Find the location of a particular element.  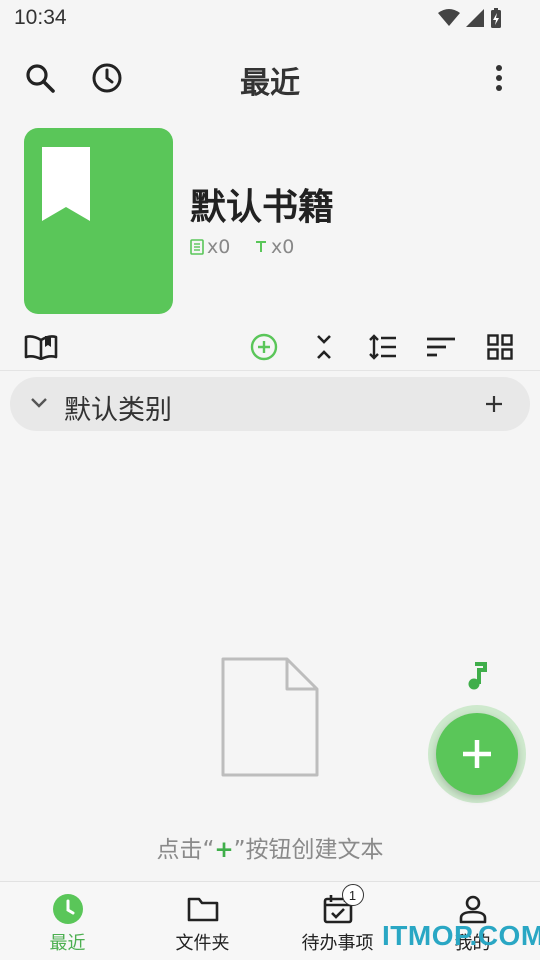

line-spacing-icon is located at coordinates (382, 347).